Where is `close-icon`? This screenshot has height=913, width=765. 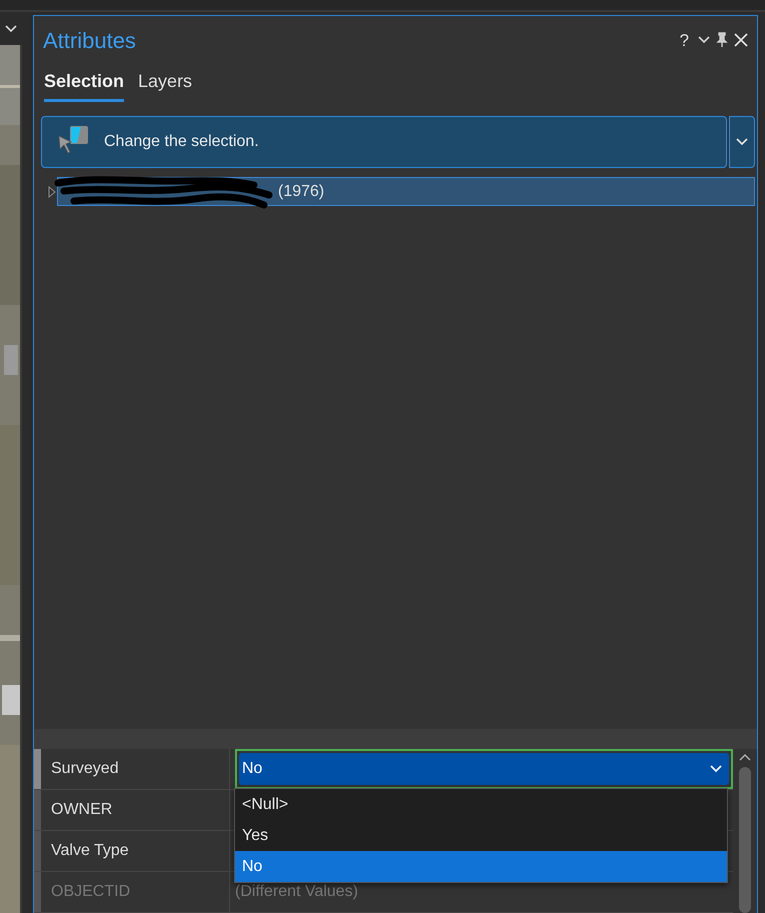
close-icon is located at coordinates (741, 40).